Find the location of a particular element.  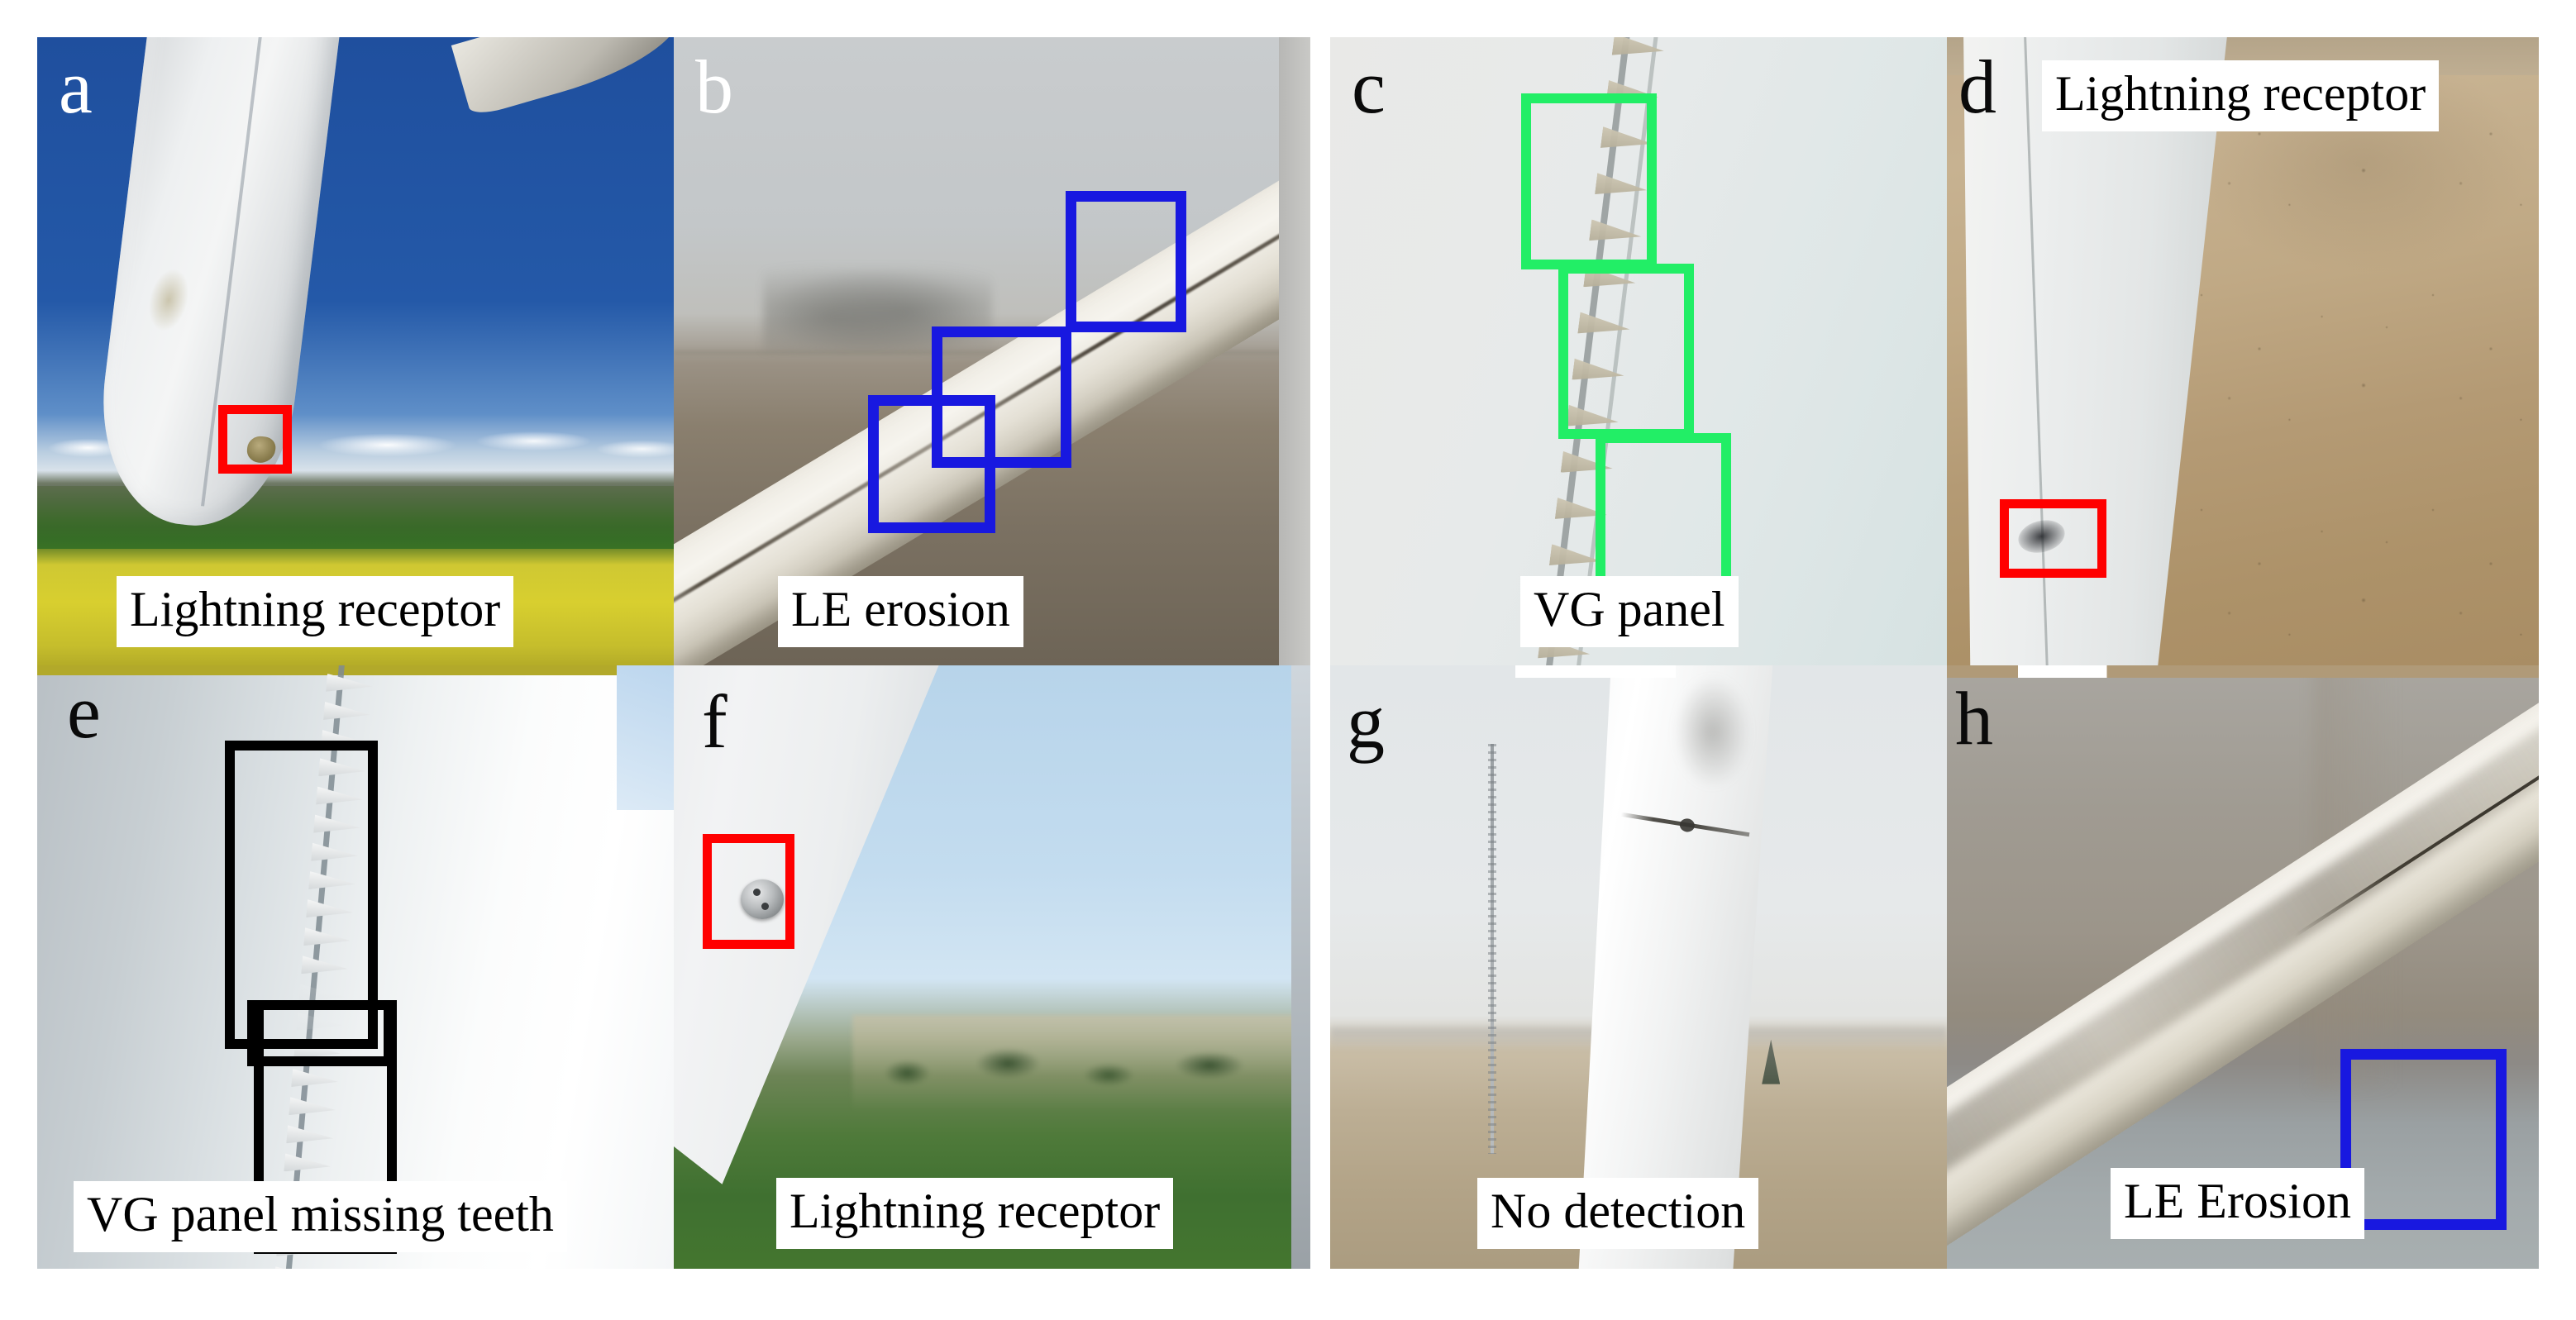

panel-g: g No detection is located at coordinates (1628, 967).